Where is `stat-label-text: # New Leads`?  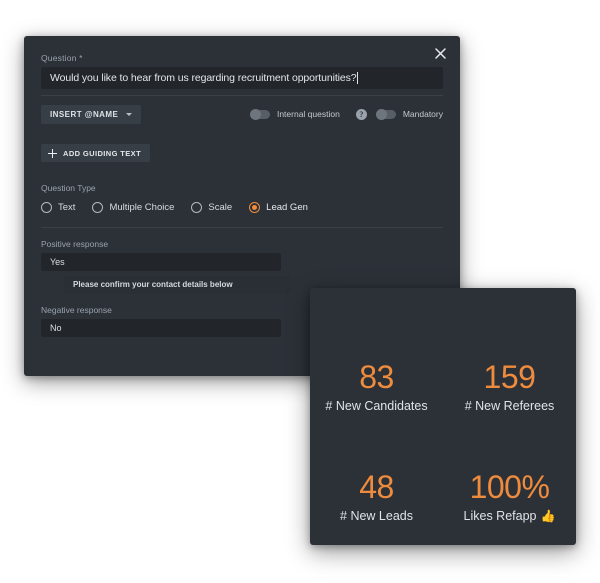 stat-label-text: # New Leads is located at coordinates (376, 516).